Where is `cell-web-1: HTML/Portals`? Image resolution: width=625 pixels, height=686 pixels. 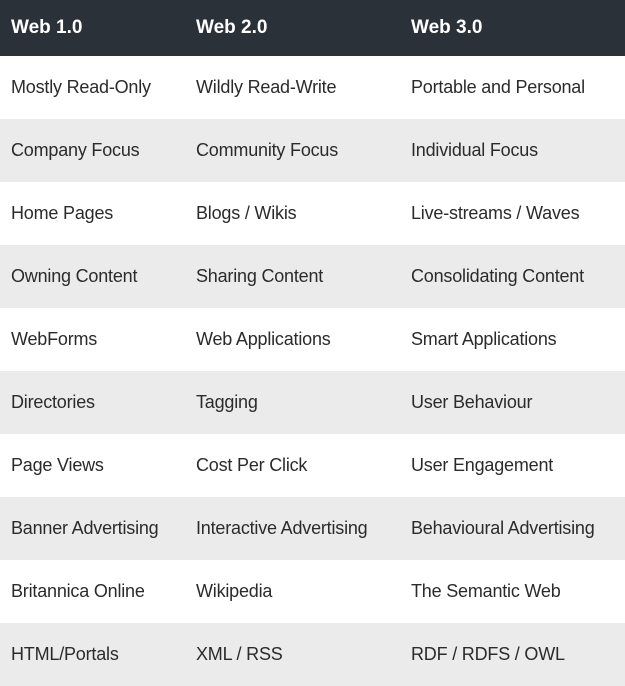 cell-web-1: HTML/Portals is located at coordinates (65, 654).